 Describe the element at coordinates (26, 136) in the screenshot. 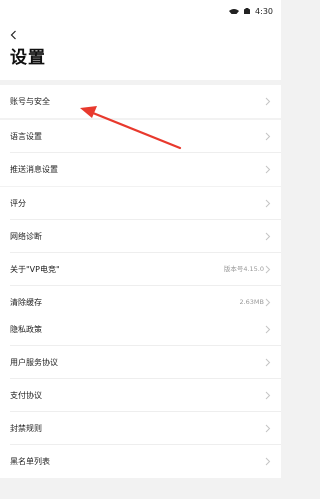

I see `row-label: 语言设置` at that location.